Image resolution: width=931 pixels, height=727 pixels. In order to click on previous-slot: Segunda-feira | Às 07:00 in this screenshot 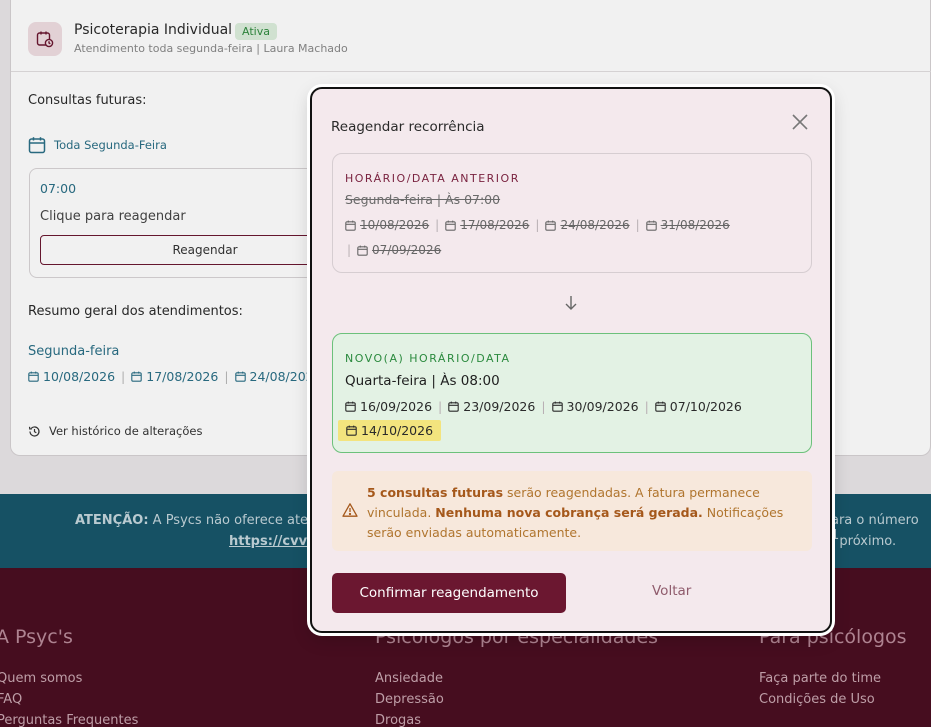, I will do `click(423, 199)`.